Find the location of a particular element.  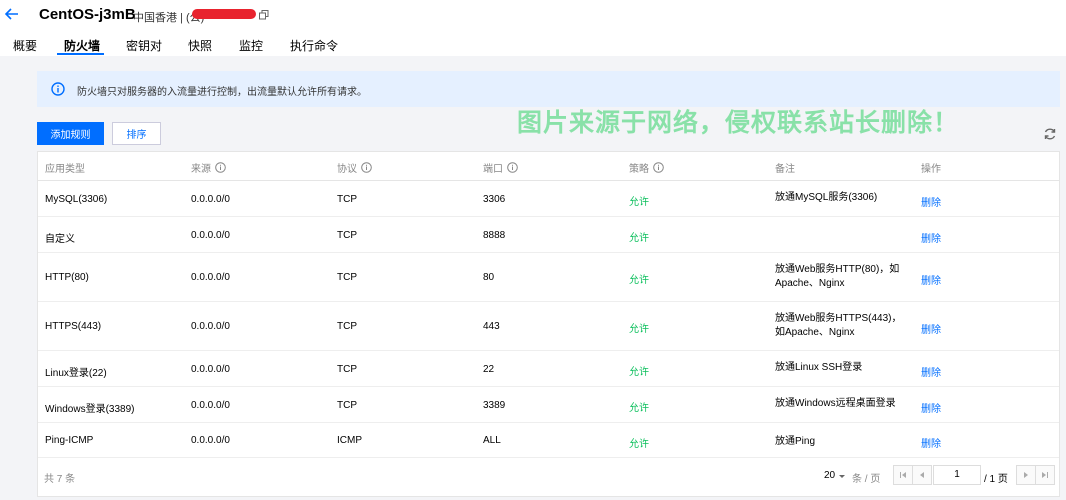

cell-port: 22 is located at coordinates (489, 369).